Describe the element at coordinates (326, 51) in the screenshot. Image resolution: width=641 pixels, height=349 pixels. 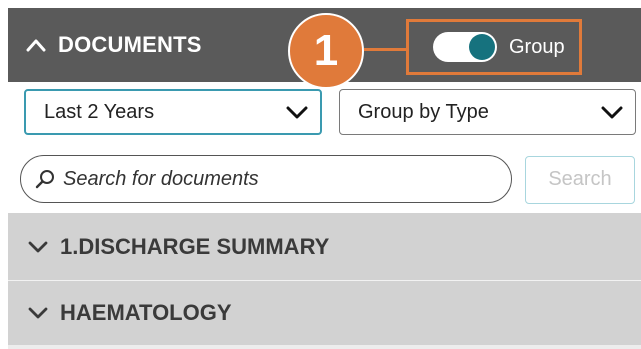
I see `callout-number-badge: 1` at that location.